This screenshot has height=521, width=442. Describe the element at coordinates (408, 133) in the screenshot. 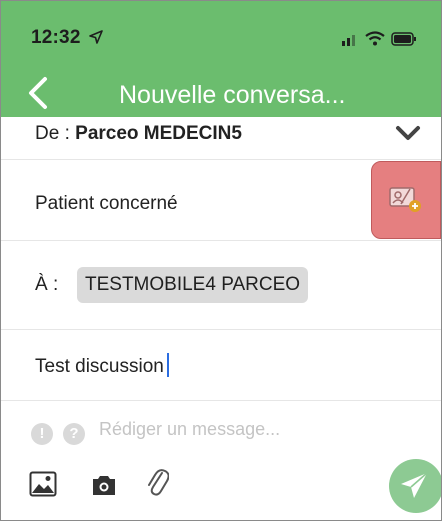

I see `chevron-down-icon` at that location.